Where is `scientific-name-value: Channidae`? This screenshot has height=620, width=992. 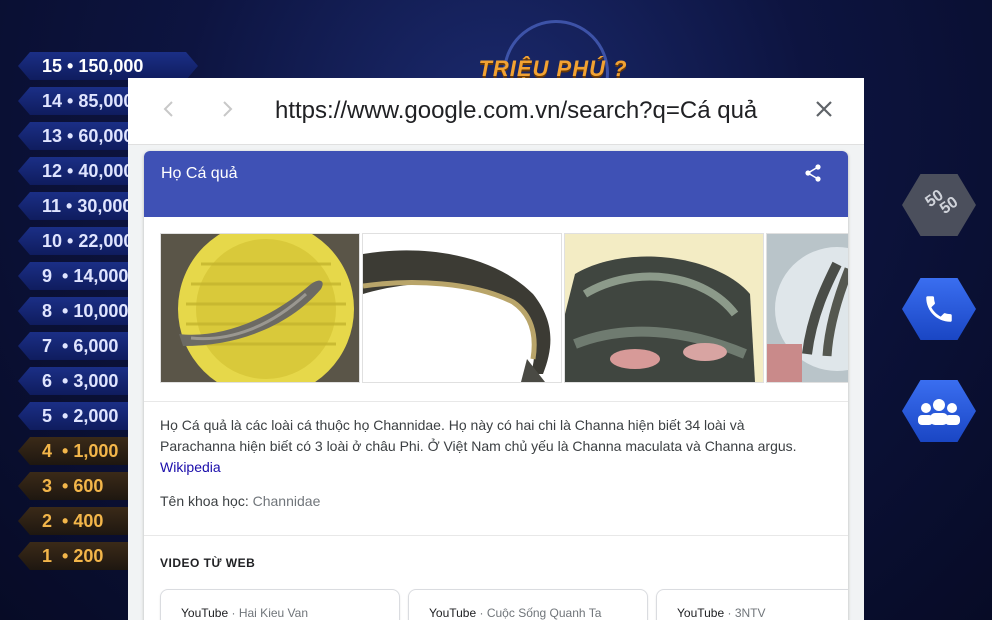 scientific-name-value: Channidae is located at coordinates (287, 501).